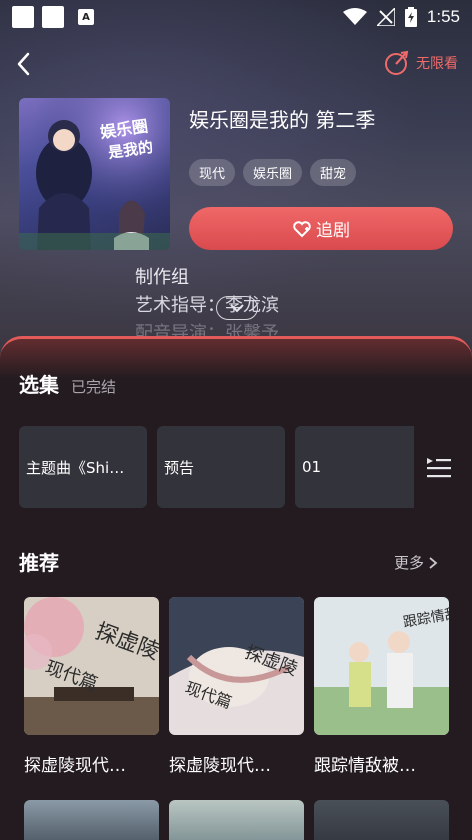  I want to click on tag-entertainment: 娱乐圈, so click(273, 172).